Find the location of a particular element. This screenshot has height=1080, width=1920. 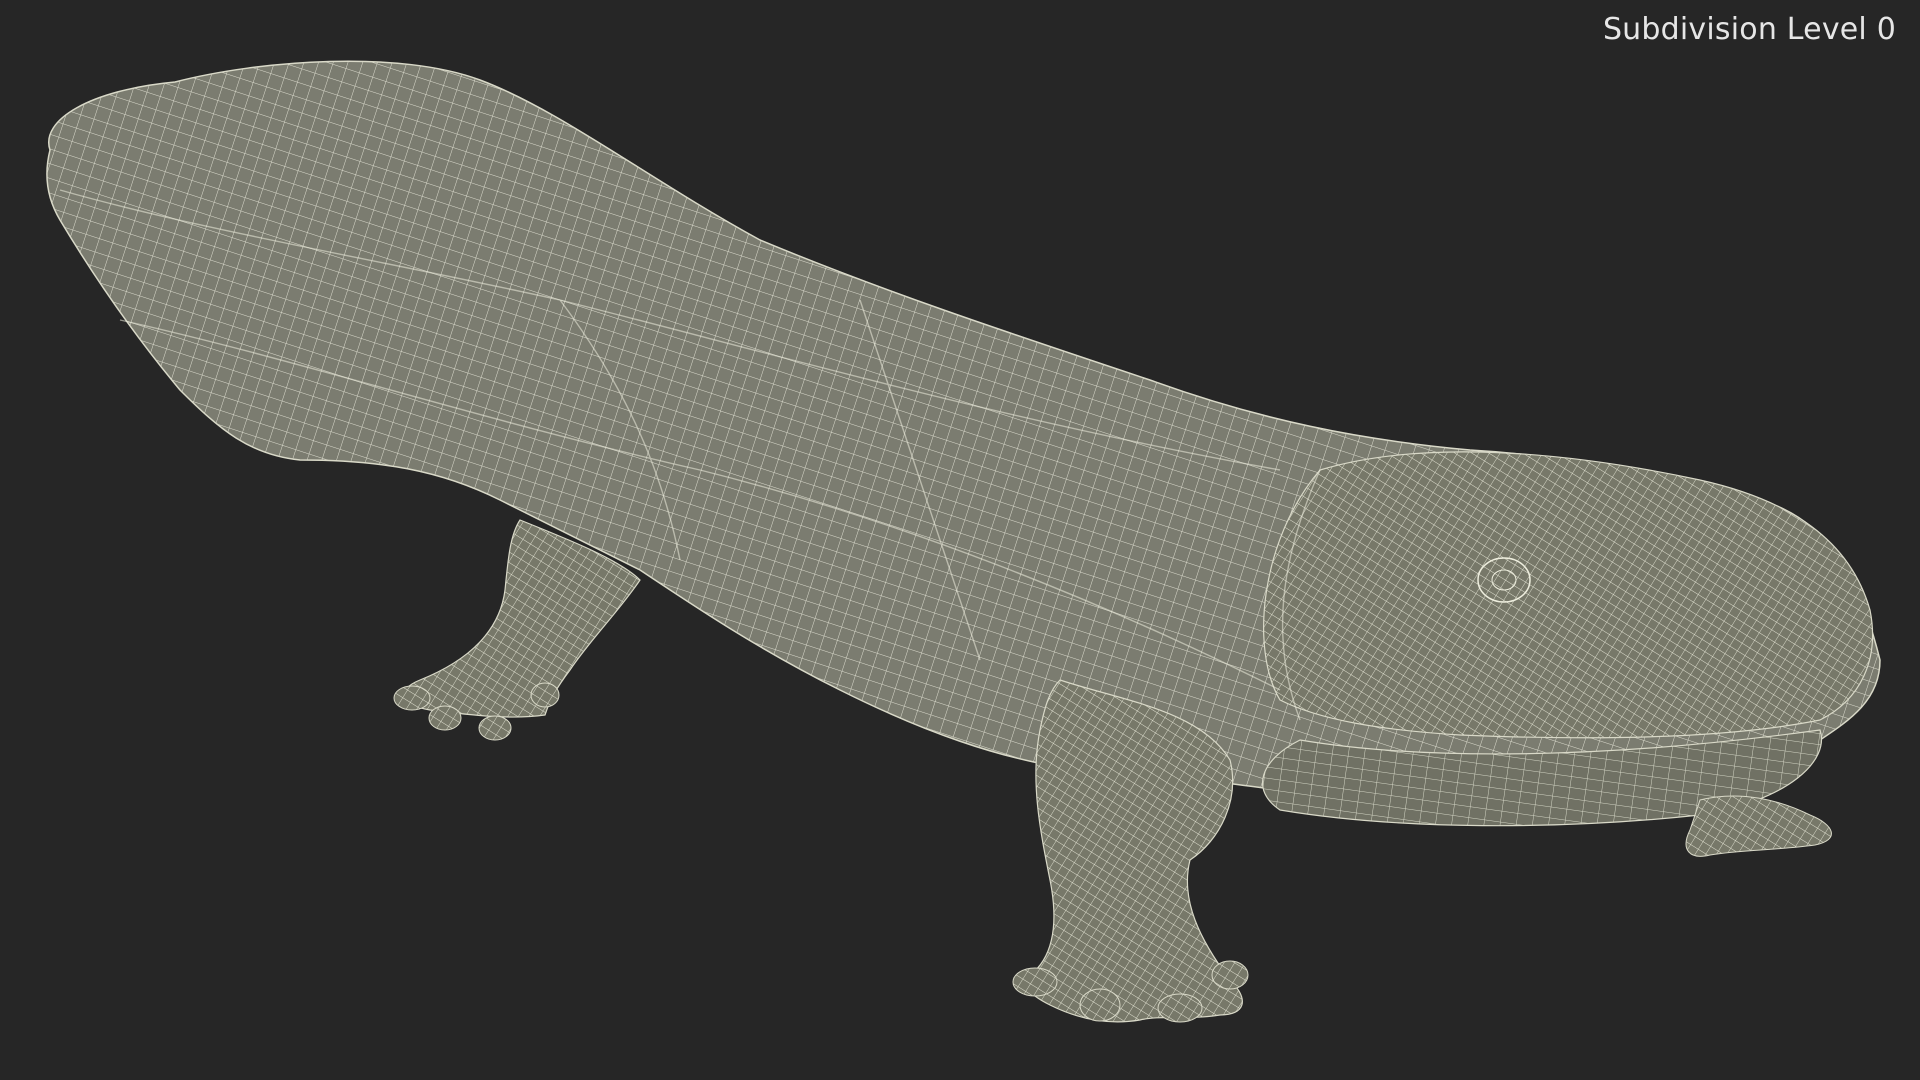

head-mesh is located at coordinates (1568, 595).